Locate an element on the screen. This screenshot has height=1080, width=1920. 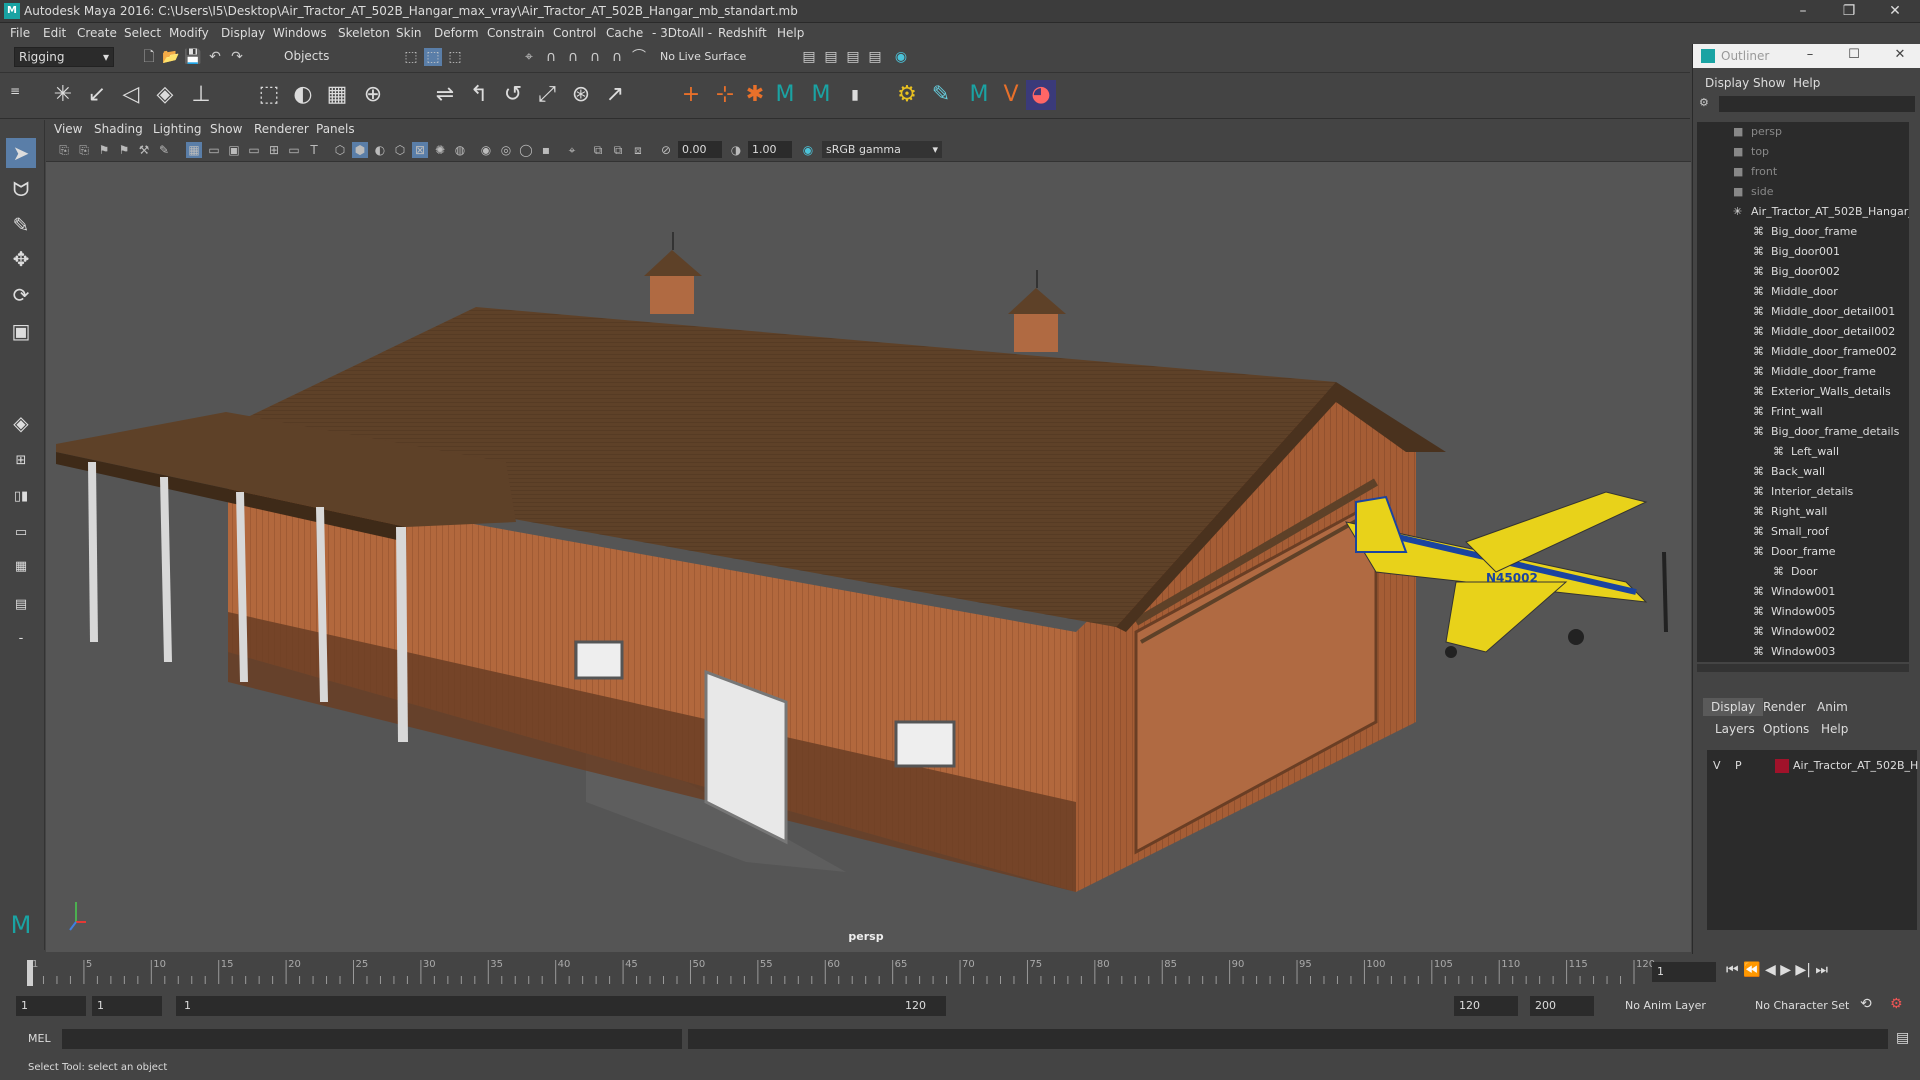
single-perspective-layout-icon: ◈ is located at coordinates (21, 423).